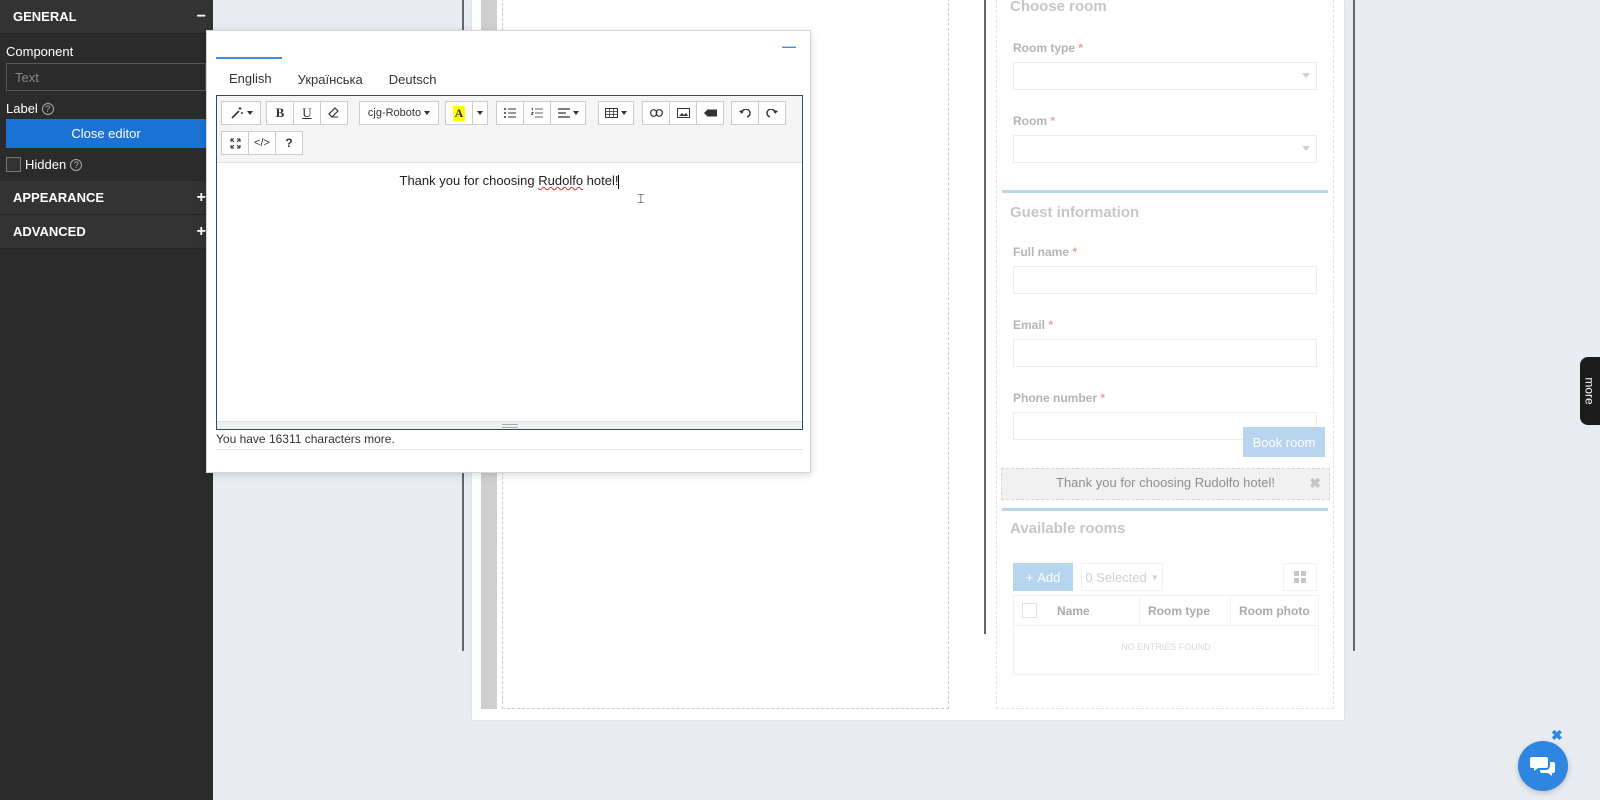  Describe the element at coordinates (641, 198) in the screenshot. I see `text-cursor-icon: ⌶` at that location.